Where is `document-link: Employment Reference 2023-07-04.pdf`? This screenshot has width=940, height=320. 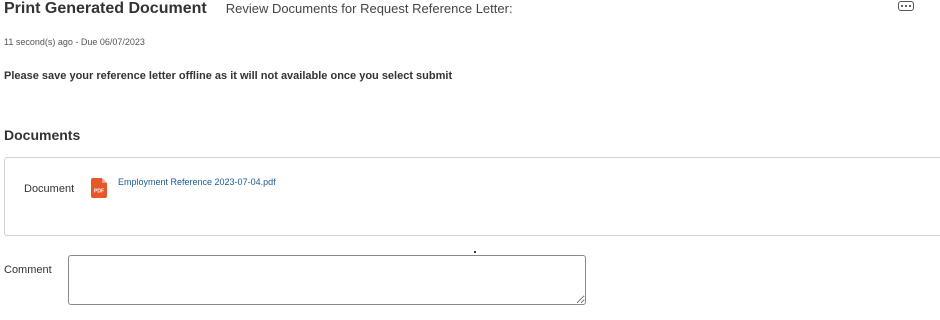 document-link: Employment Reference 2023-07-04.pdf is located at coordinates (197, 182).